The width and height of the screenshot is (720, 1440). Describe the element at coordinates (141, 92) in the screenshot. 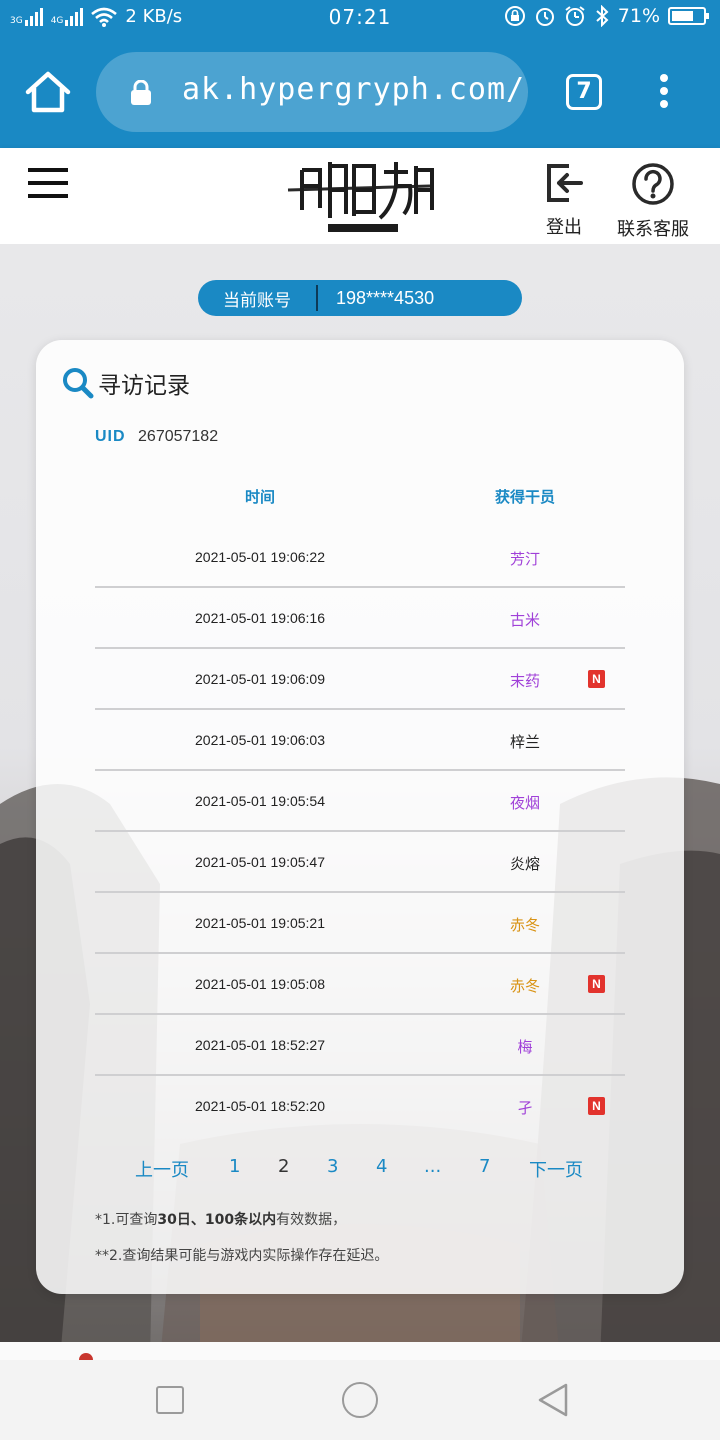

I see `lock-icon` at that location.